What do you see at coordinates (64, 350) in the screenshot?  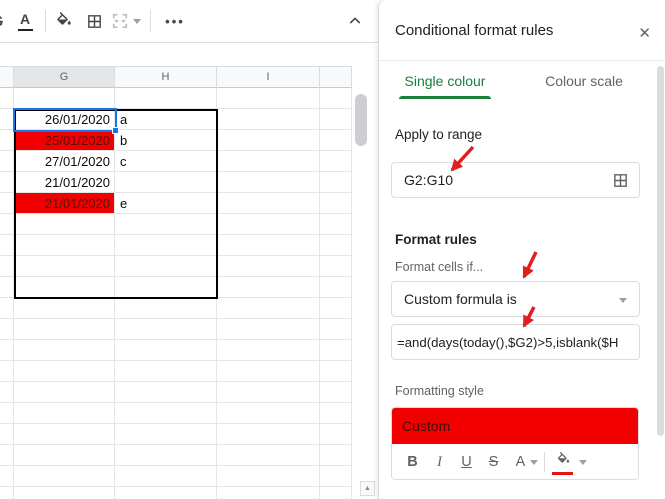 I see `cell-G13` at bounding box center [64, 350].